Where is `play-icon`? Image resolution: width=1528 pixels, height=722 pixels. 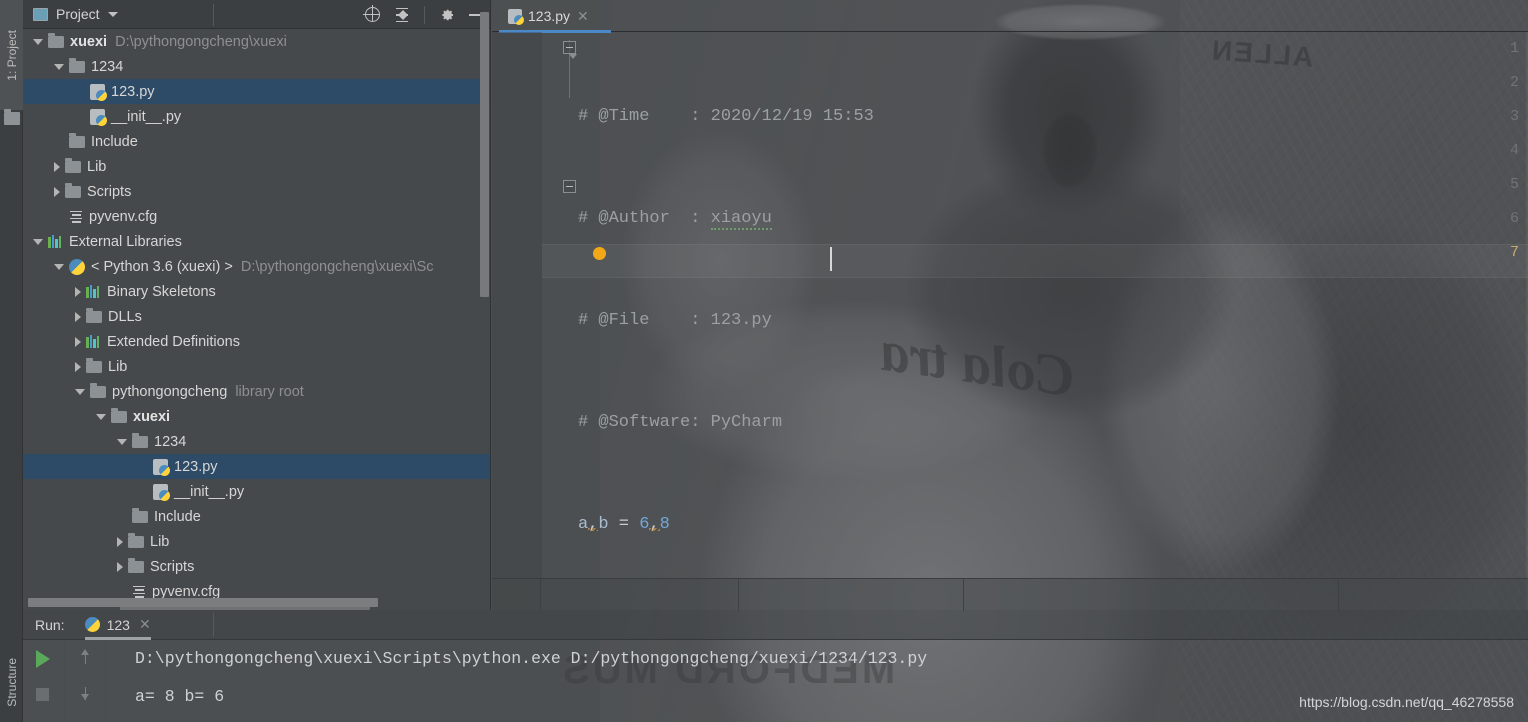 play-icon is located at coordinates (43, 659).